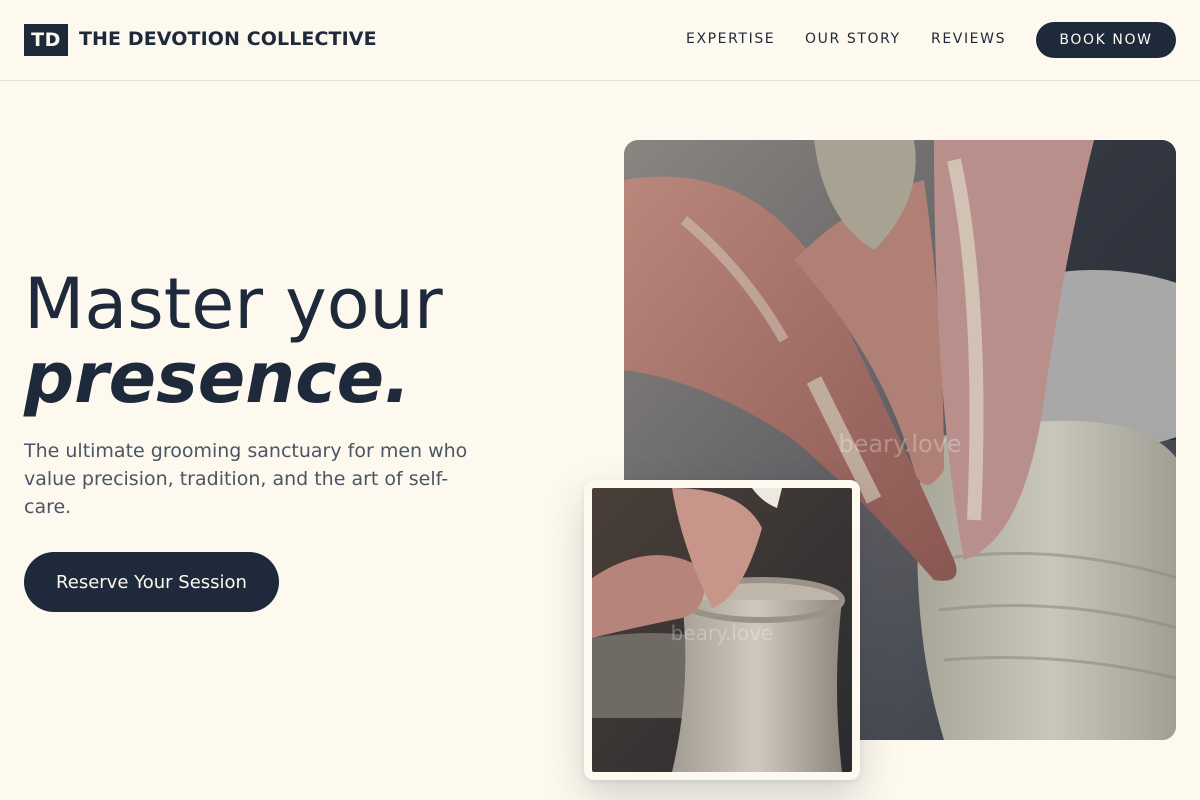 The height and width of the screenshot is (800, 1200). Describe the element at coordinates (151, 582) in the screenshot. I see `reserve-session-button: Reserve Your Session` at that location.